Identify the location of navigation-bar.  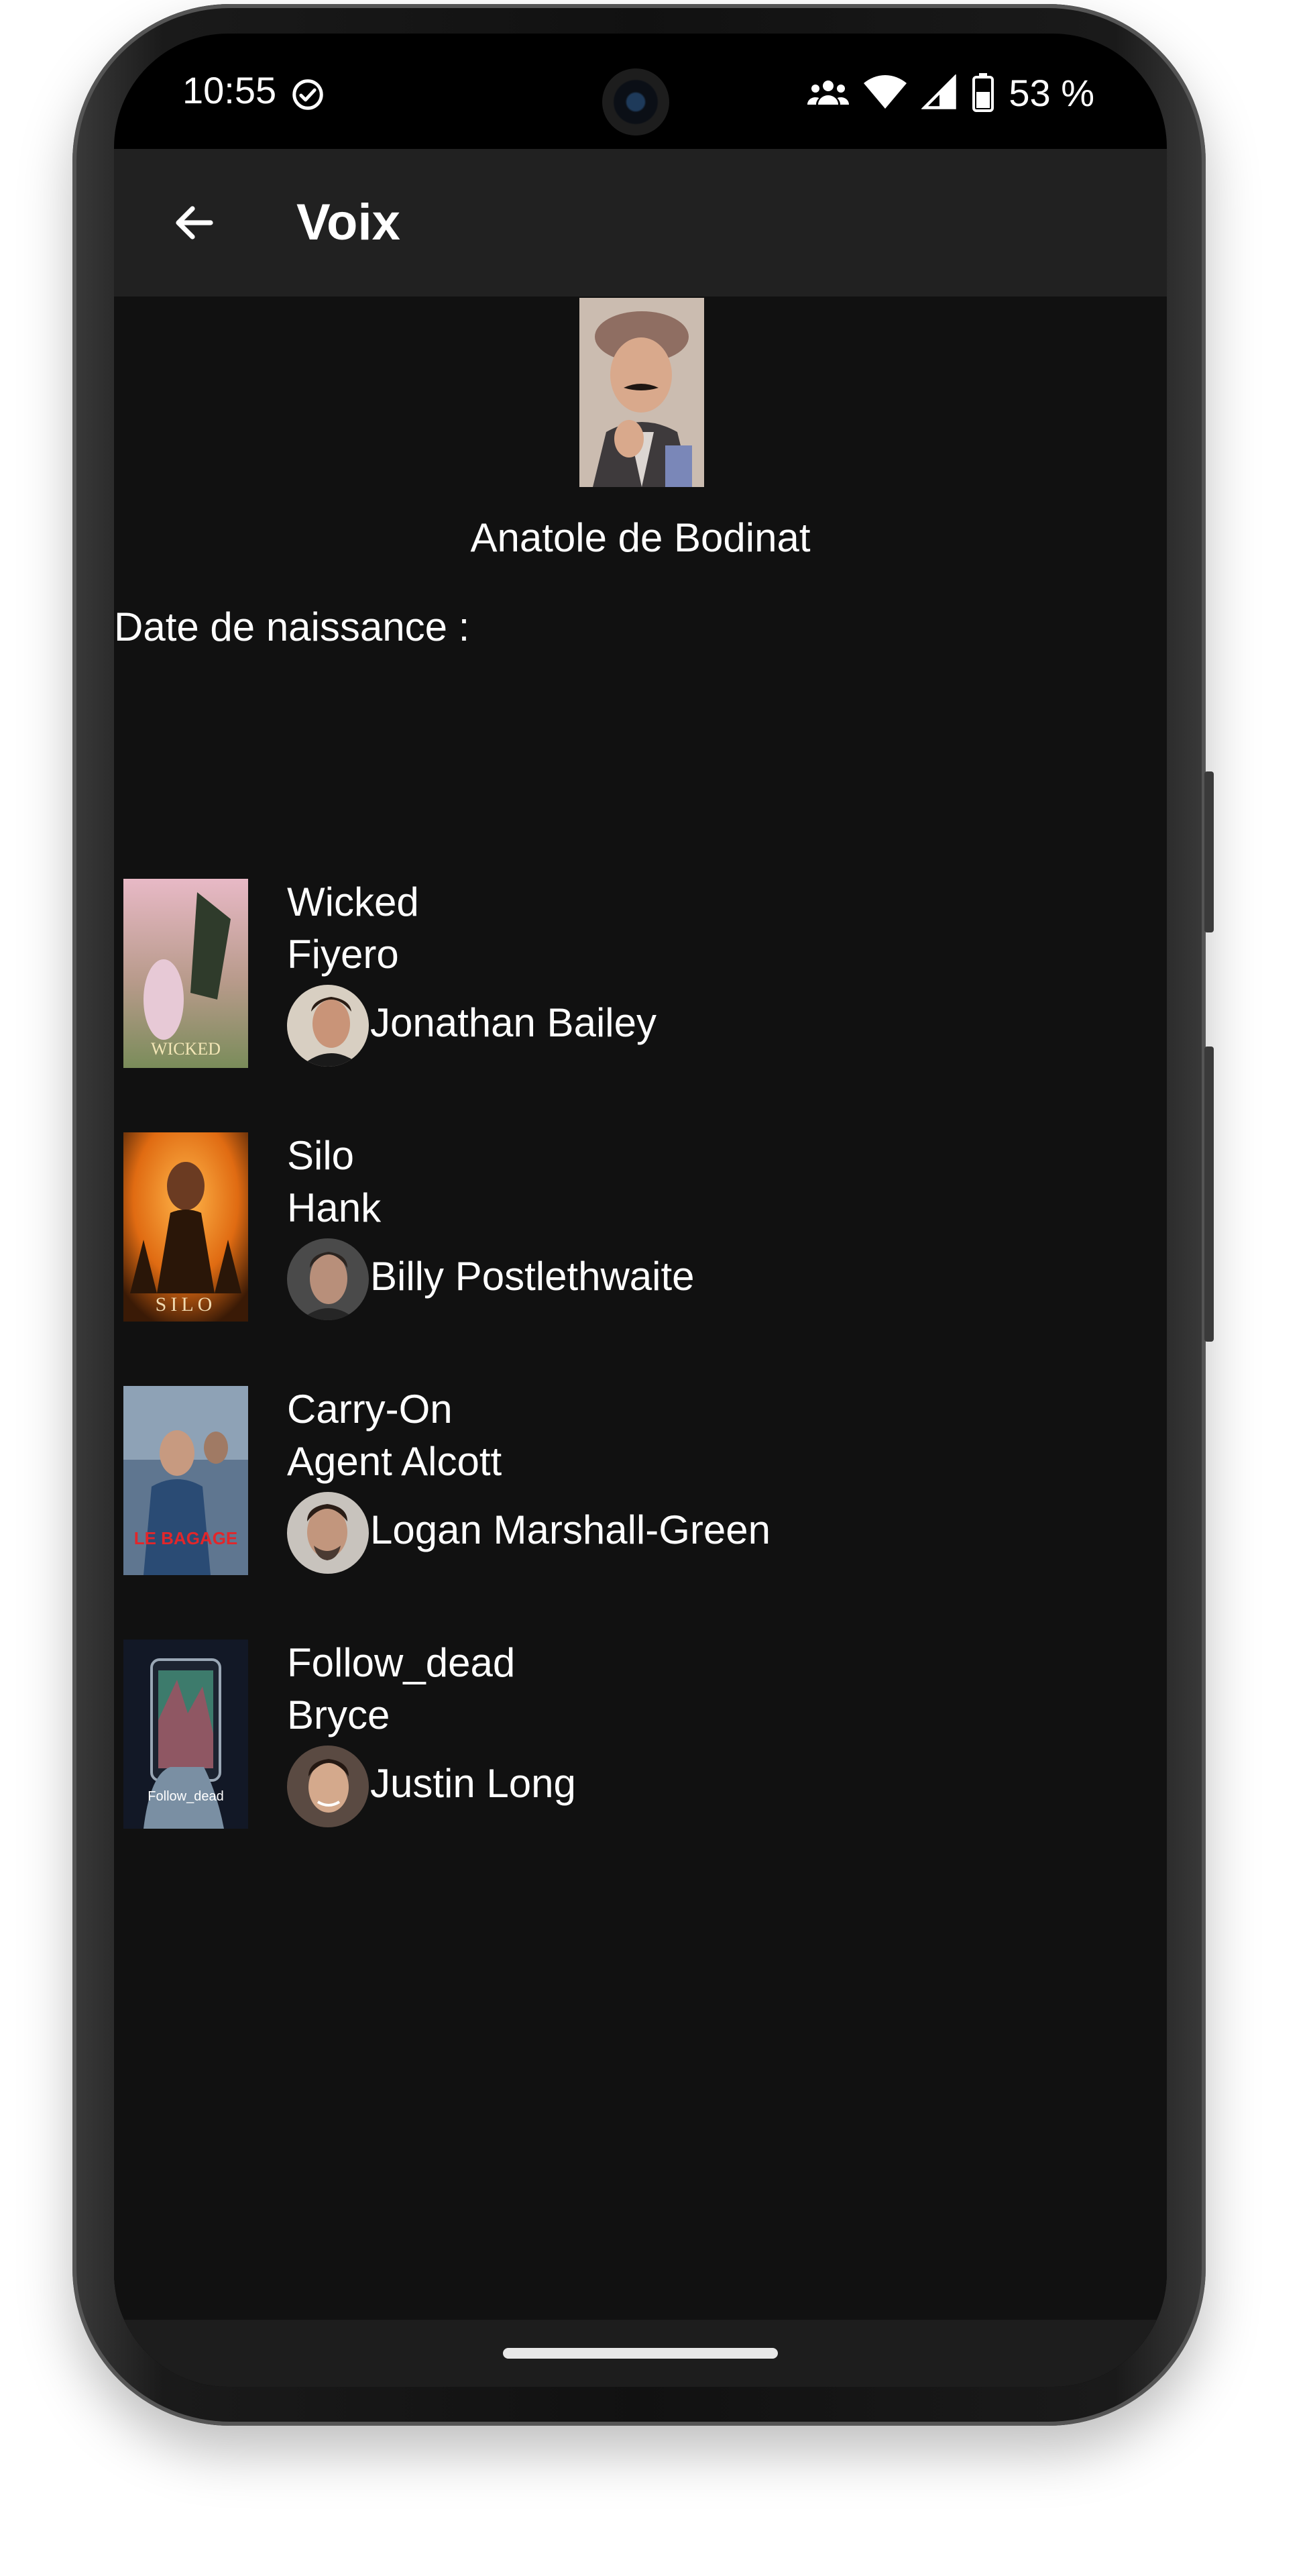
(640, 2353).